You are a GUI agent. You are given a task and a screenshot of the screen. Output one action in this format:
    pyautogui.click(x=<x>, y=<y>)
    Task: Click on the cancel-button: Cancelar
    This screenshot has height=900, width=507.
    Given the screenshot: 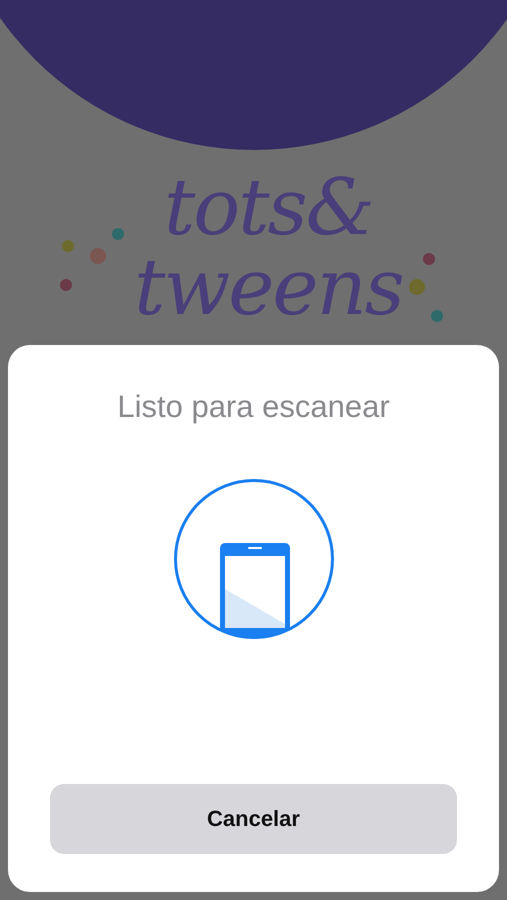 What is the action you would take?
    pyautogui.click(x=253, y=819)
    